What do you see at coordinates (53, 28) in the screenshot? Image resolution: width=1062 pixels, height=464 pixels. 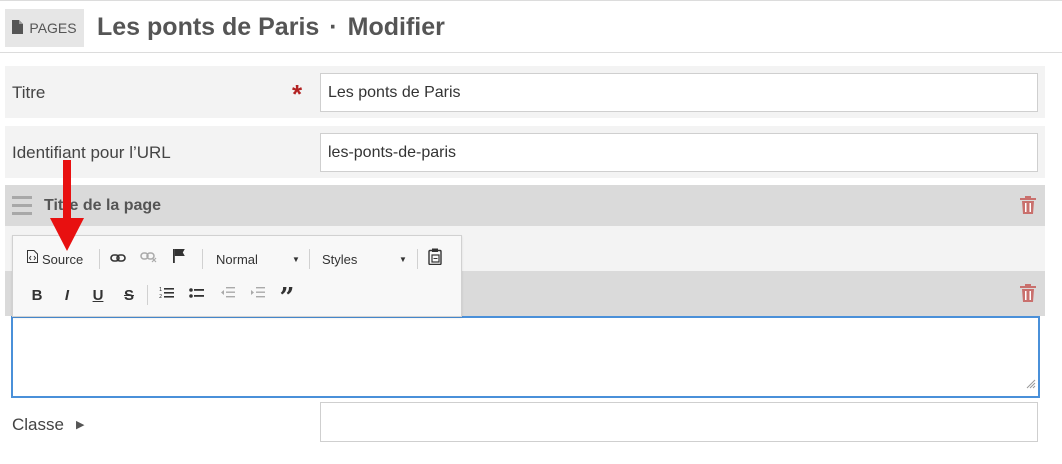 I see `pages-badge-label: PAGES` at bounding box center [53, 28].